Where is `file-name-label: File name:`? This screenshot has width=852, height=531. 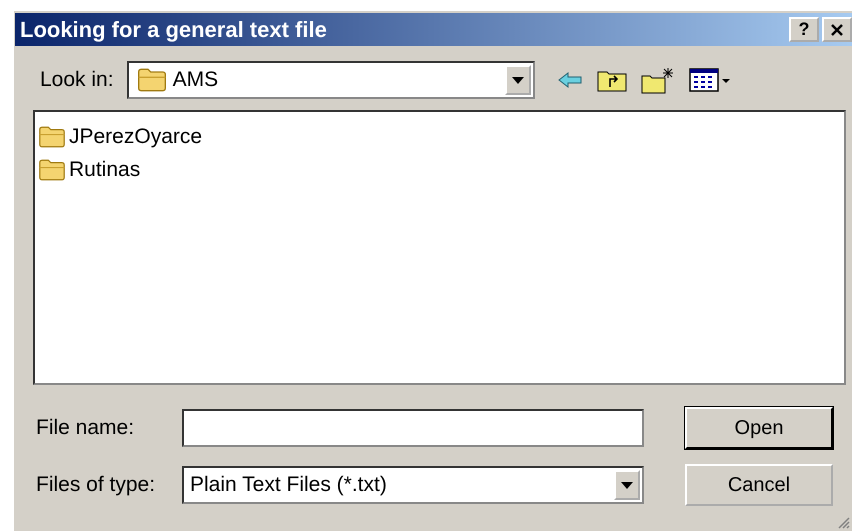
file-name-label: File name: is located at coordinates (86, 428).